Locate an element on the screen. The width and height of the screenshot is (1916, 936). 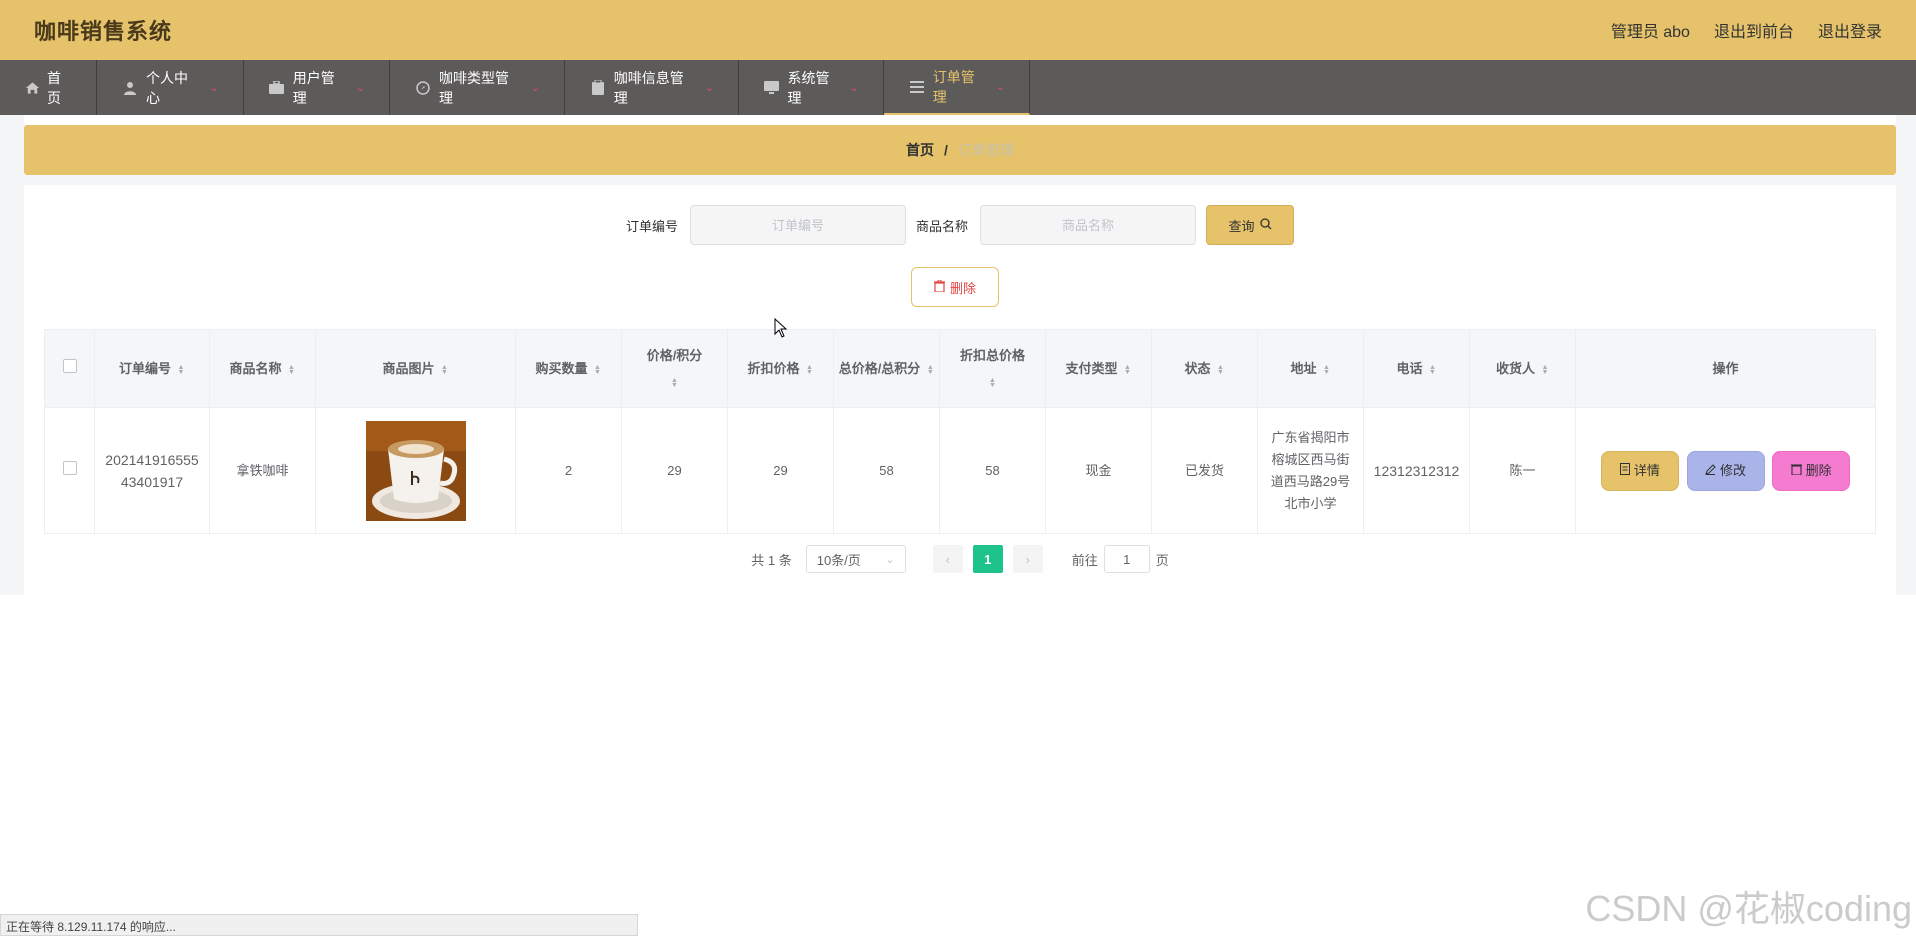
nav-label: 用户管理 is located at coordinates (313, 87).